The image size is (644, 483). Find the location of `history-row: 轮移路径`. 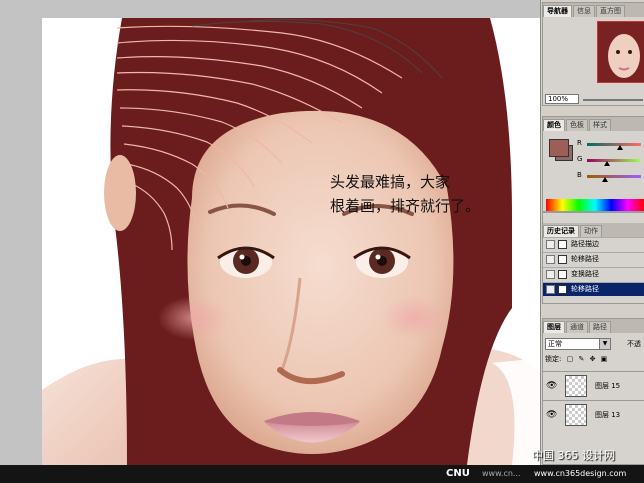

history-row: 轮移路径 is located at coordinates (593, 259).